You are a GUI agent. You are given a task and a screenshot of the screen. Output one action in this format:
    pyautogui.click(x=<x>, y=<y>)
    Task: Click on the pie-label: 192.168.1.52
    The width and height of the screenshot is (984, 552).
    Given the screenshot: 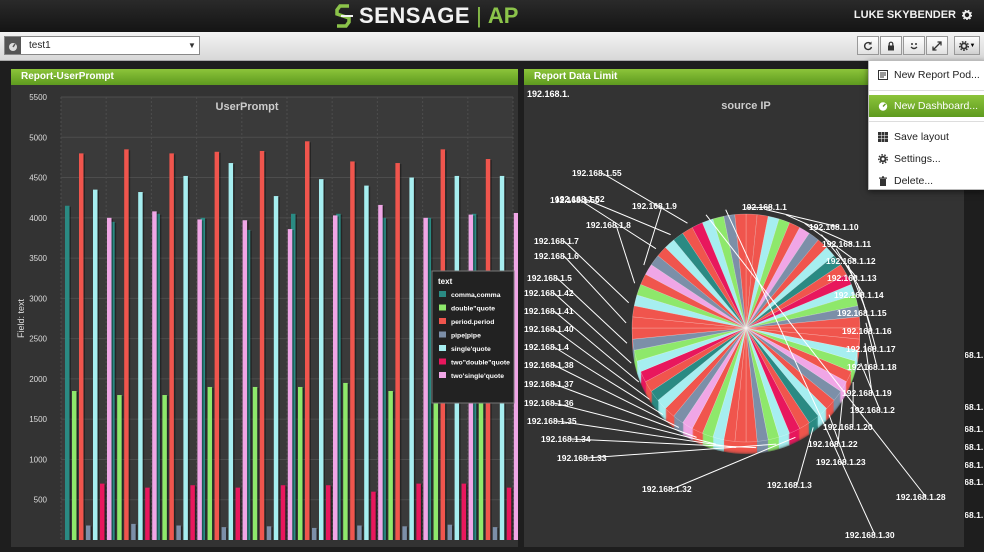 What is the action you would take?
    pyautogui.click(x=580, y=199)
    